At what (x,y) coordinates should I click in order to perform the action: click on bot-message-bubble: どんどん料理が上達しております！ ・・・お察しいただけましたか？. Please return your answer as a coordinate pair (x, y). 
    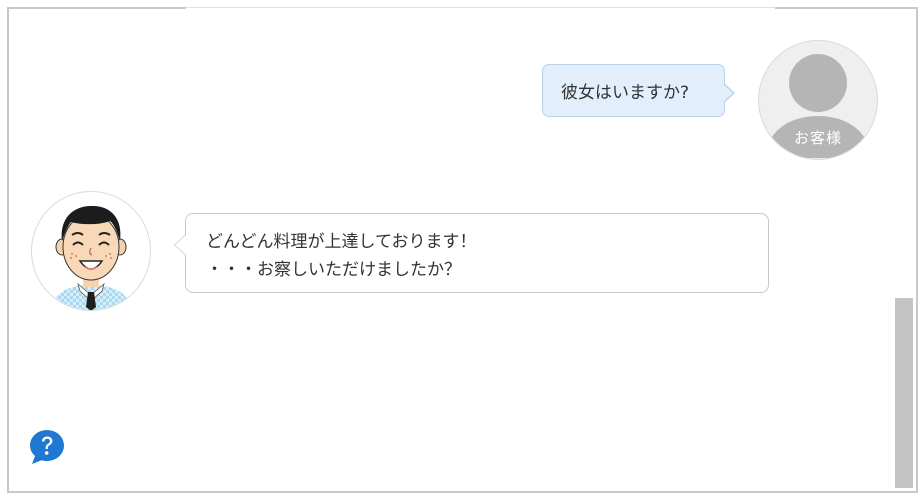
    Looking at the image, I should click on (471, 253).